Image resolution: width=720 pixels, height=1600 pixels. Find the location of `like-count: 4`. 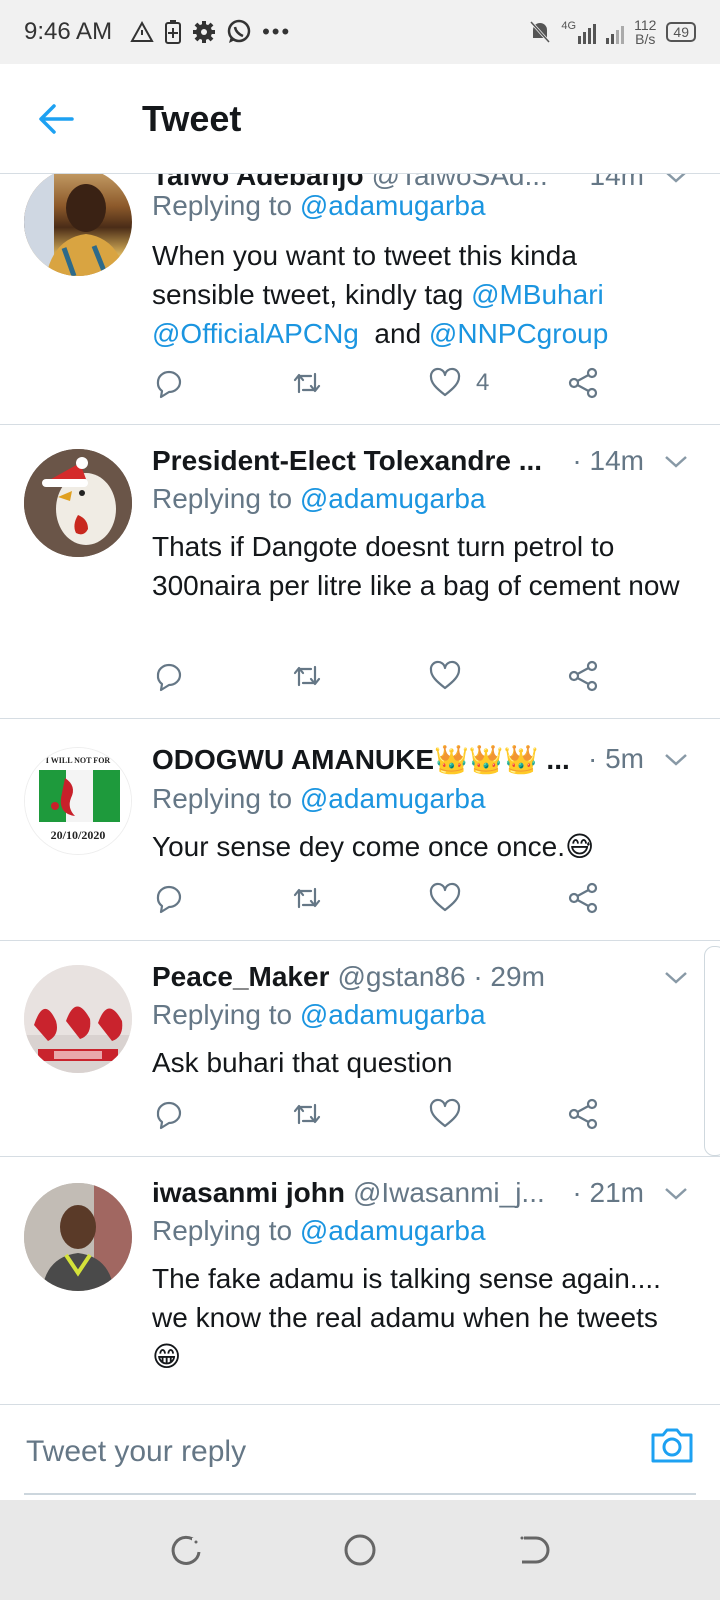

like-count: 4 is located at coordinates (483, 382).